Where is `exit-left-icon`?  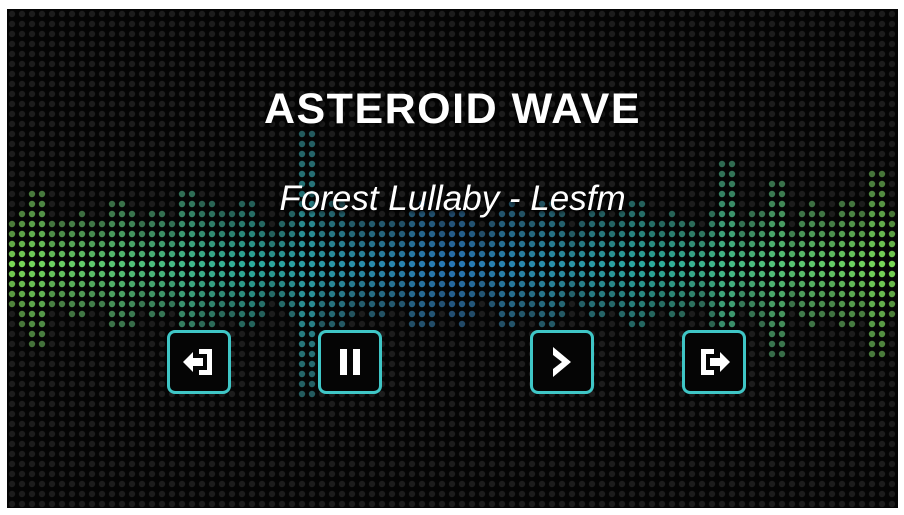 exit-left-icon is located at coordinates (197, 362).